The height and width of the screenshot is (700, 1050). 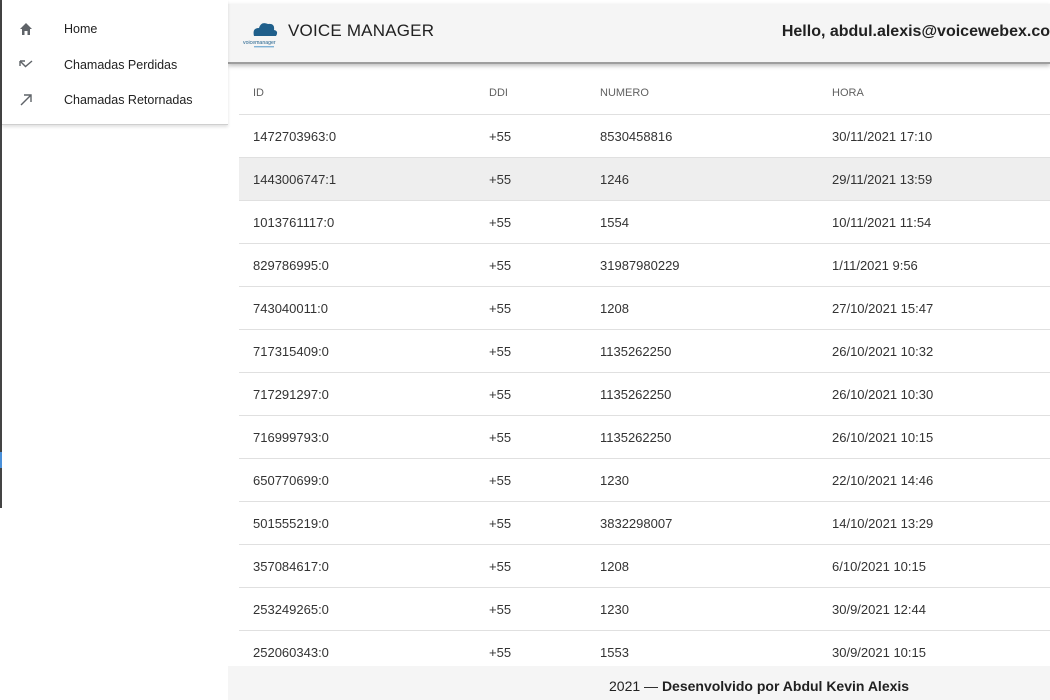 I want to click on voicemanager-logo: voicemanager, so click(x=264, y=33).